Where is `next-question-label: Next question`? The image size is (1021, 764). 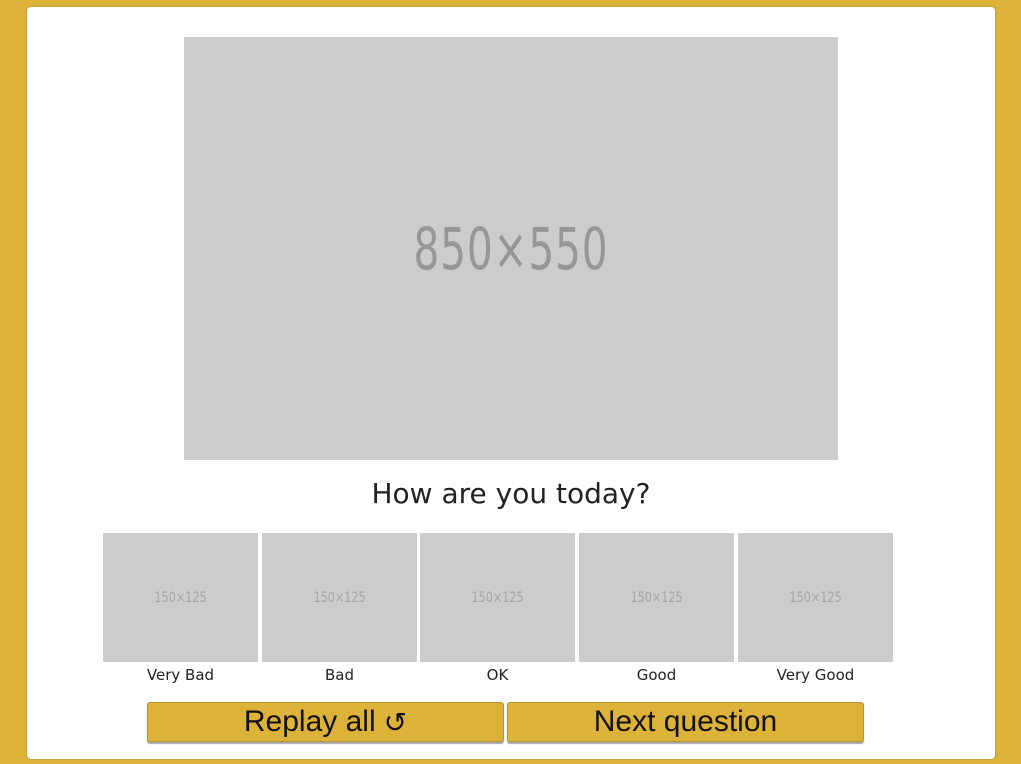 next-question-label: Next question is located at coordinates (685, 721).